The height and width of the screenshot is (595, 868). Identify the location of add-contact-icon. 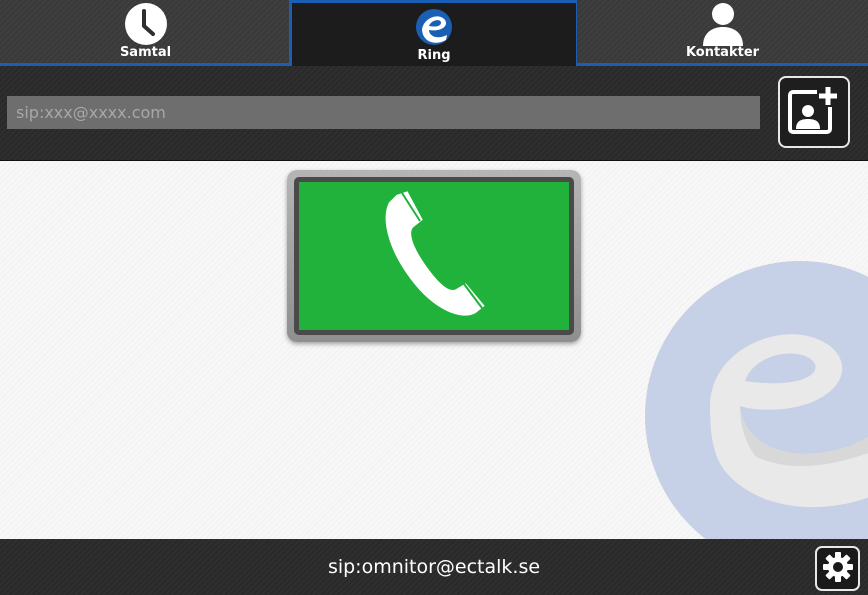
(814, 112).